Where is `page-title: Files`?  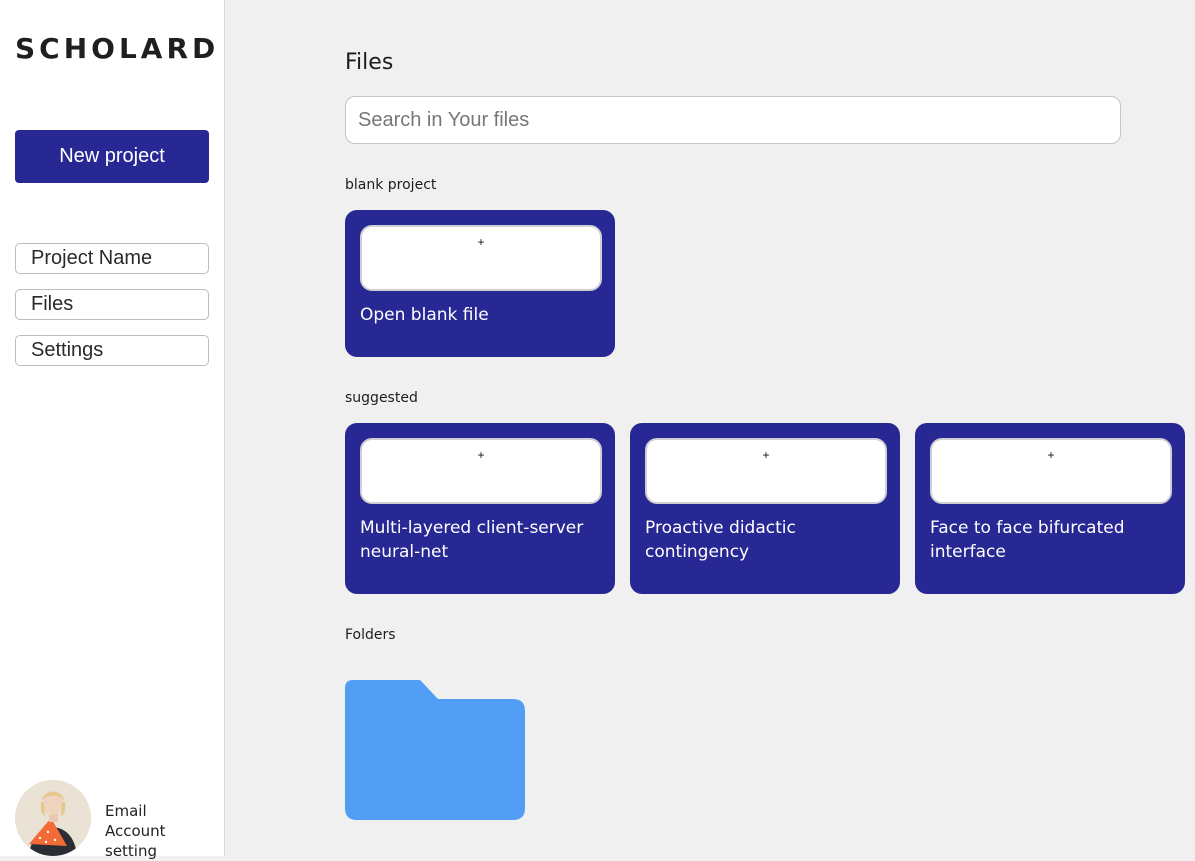
page-title: Files is located at coordinates (369, 62).